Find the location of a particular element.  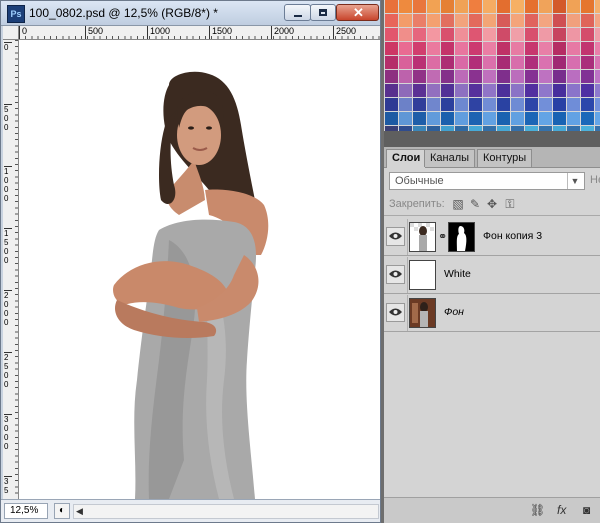

visibility-eye-icon is located at coordinates (395, 274).